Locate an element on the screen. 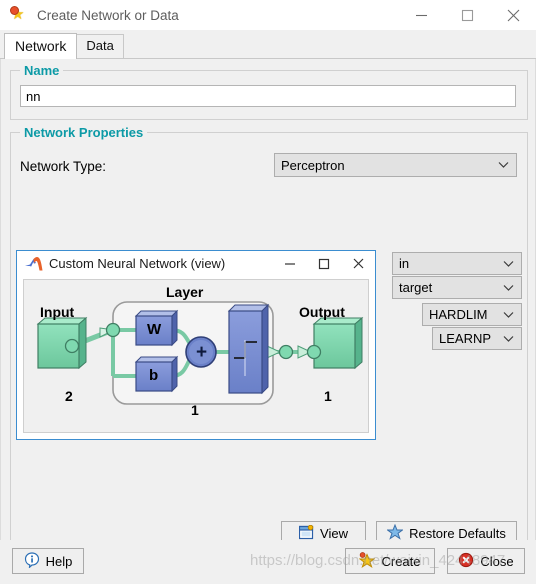 The height and width of the screenshot is (584, 536). window-controls is located at coordinates (467, 15).